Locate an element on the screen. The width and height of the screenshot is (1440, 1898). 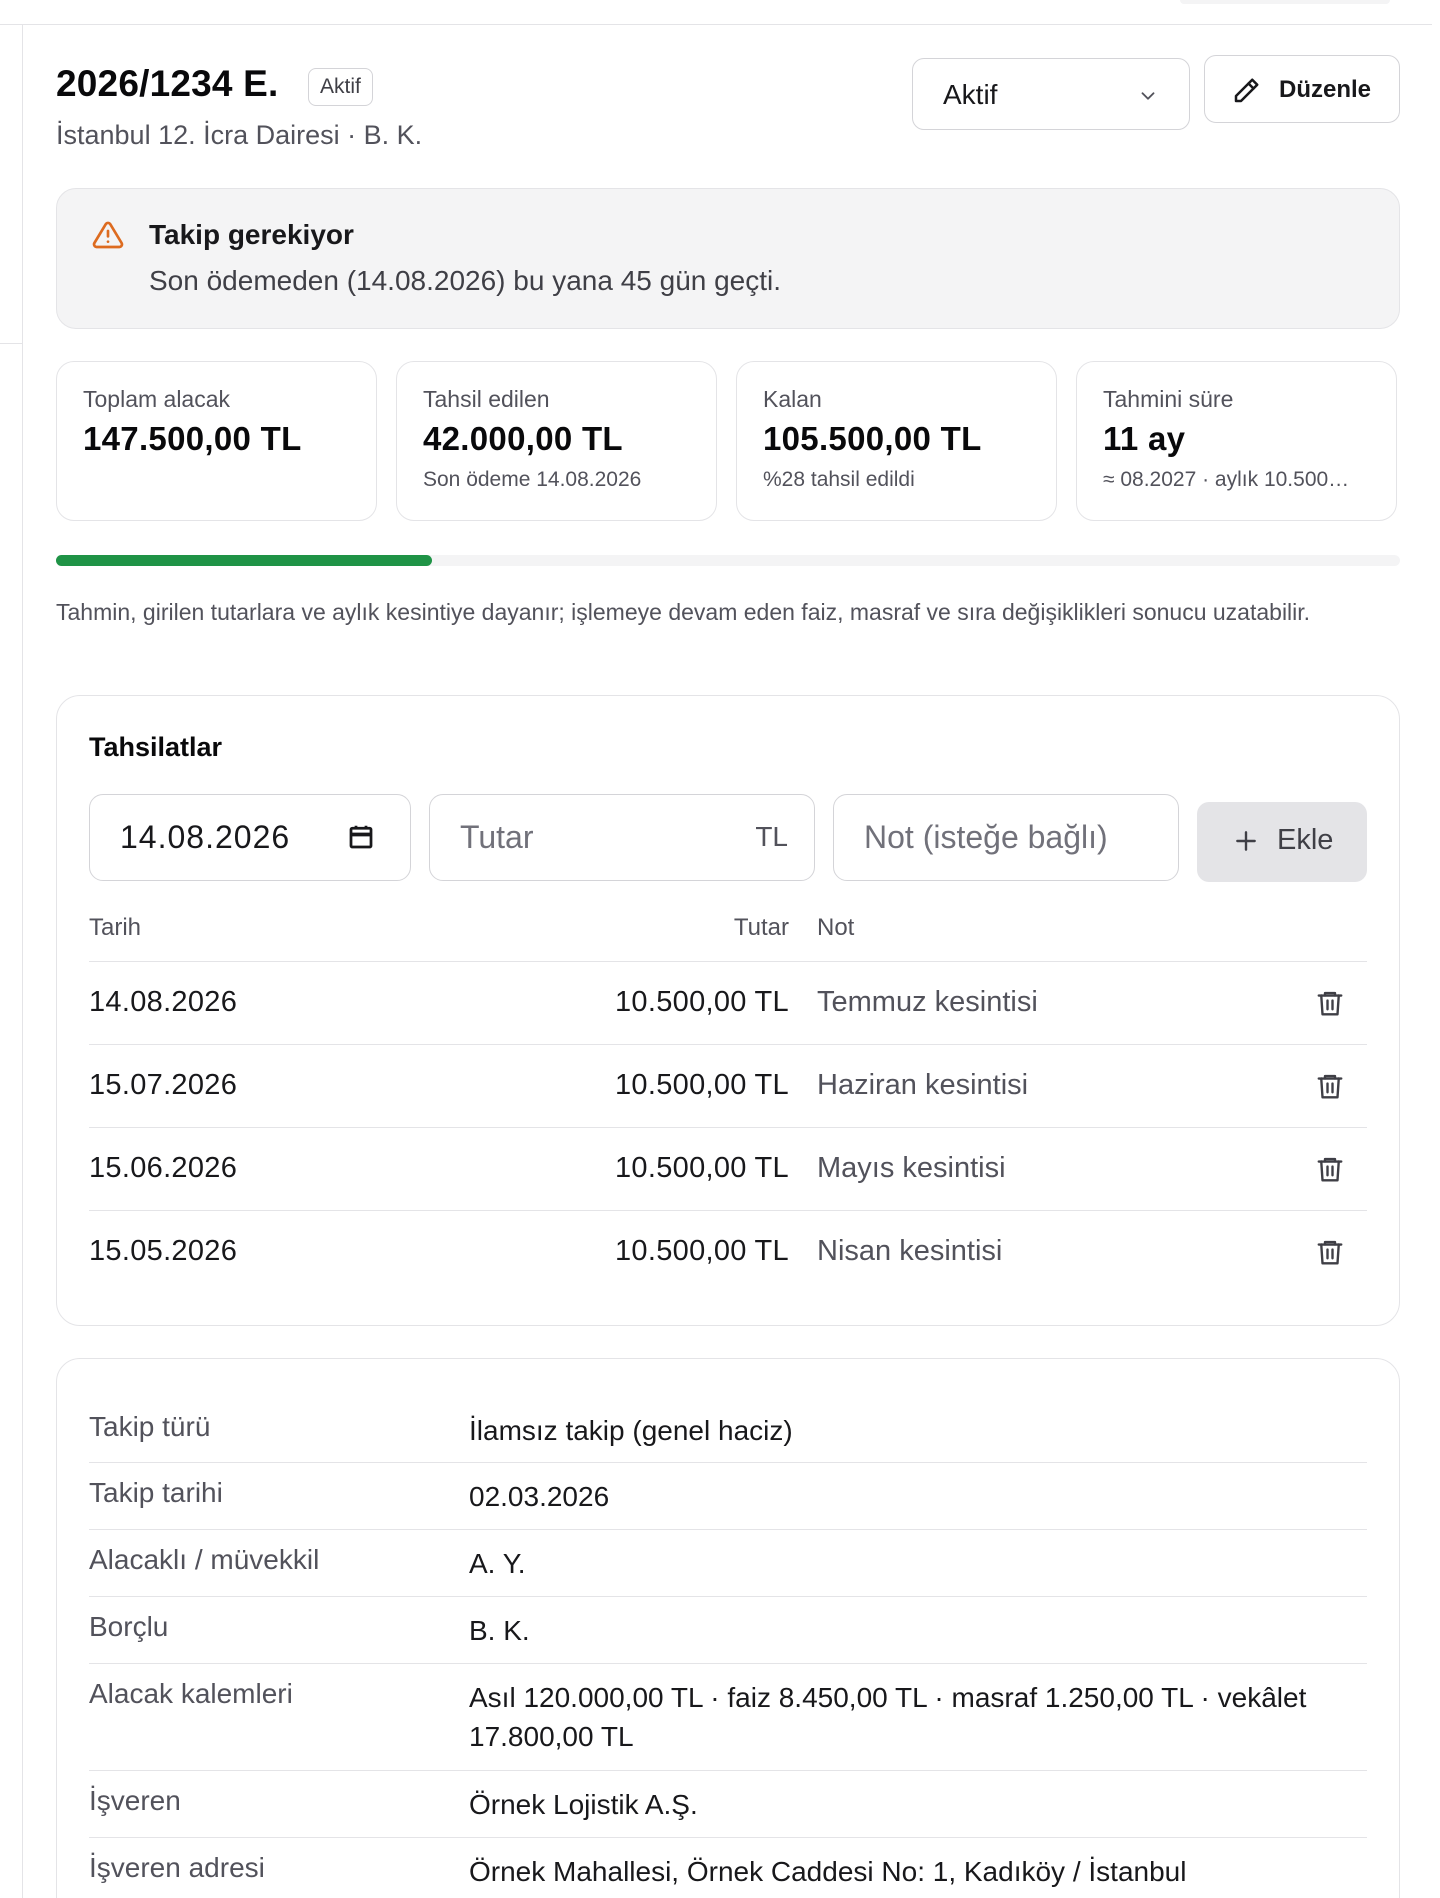
stat-value: 42.000,00 TL is located at coordinates (523, 438).